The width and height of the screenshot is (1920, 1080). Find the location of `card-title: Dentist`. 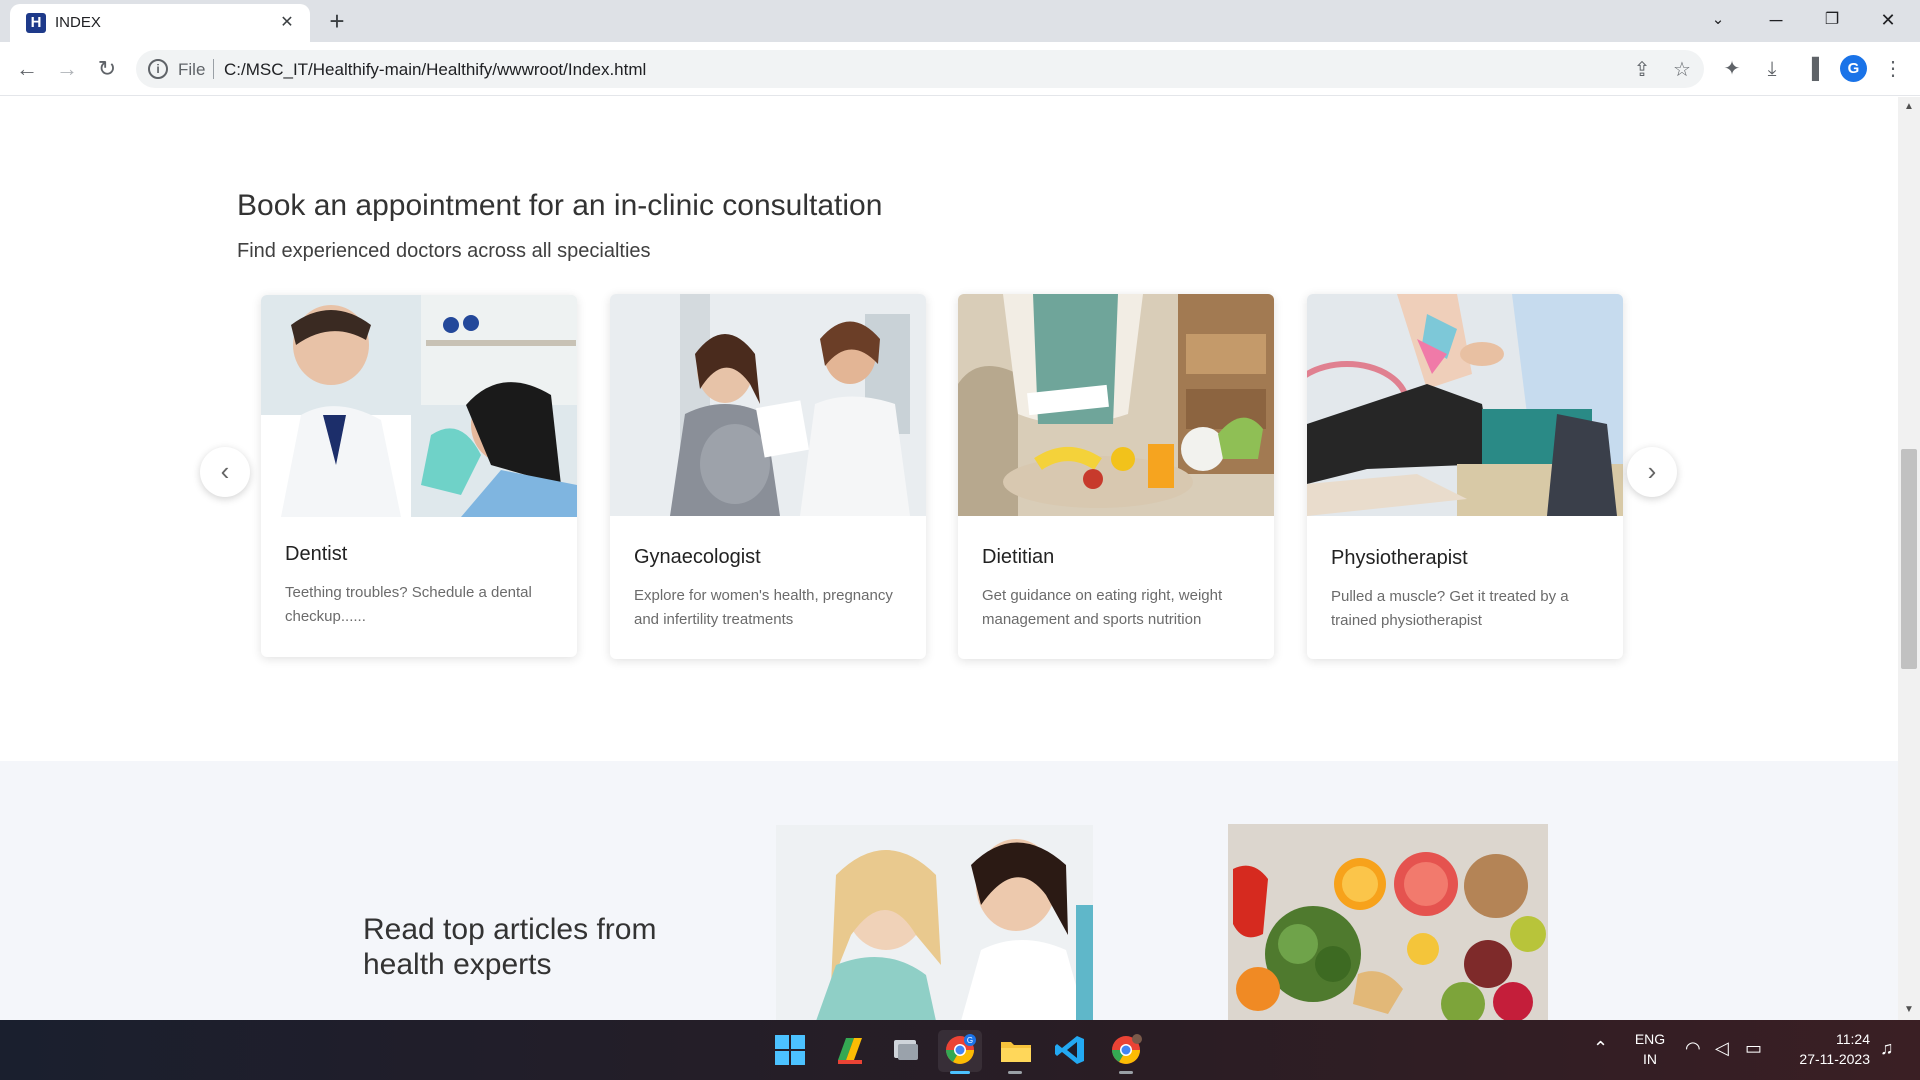

card-title: Dentist is located at coordinates (316, 554).